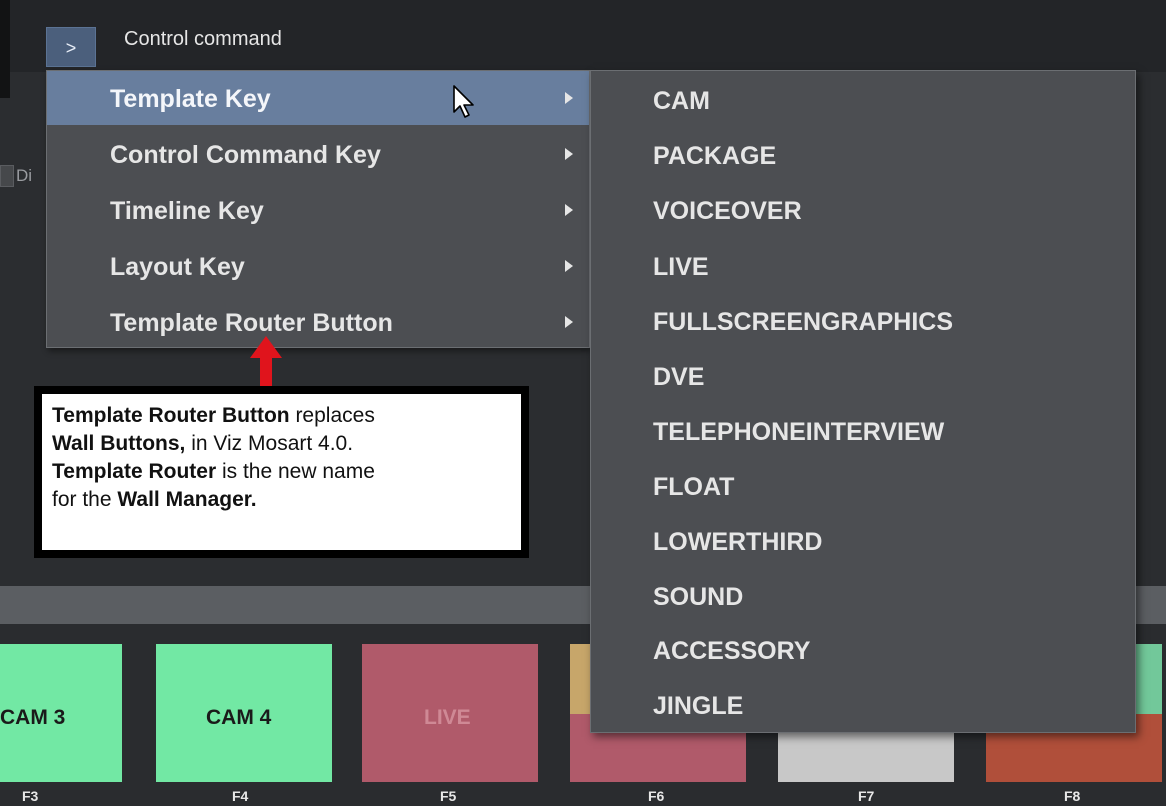  Describe the element at coordinates (463, 101) in the screenshot. I see `mouse-cursor-icon` at that location.